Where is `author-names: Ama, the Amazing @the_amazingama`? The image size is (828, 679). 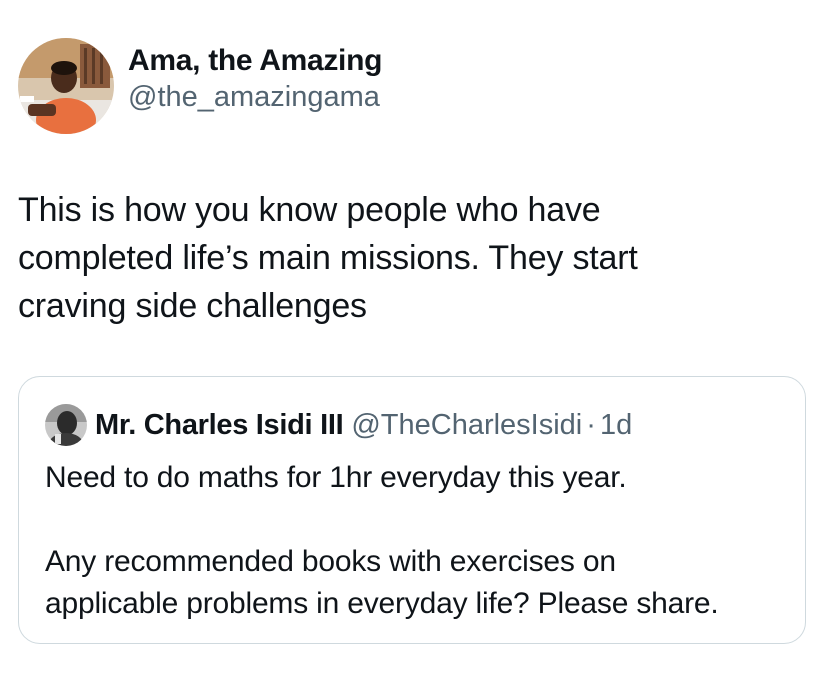
author-names: Ama, the Amazing @the_amazingama is located at coordinates (255, 79).